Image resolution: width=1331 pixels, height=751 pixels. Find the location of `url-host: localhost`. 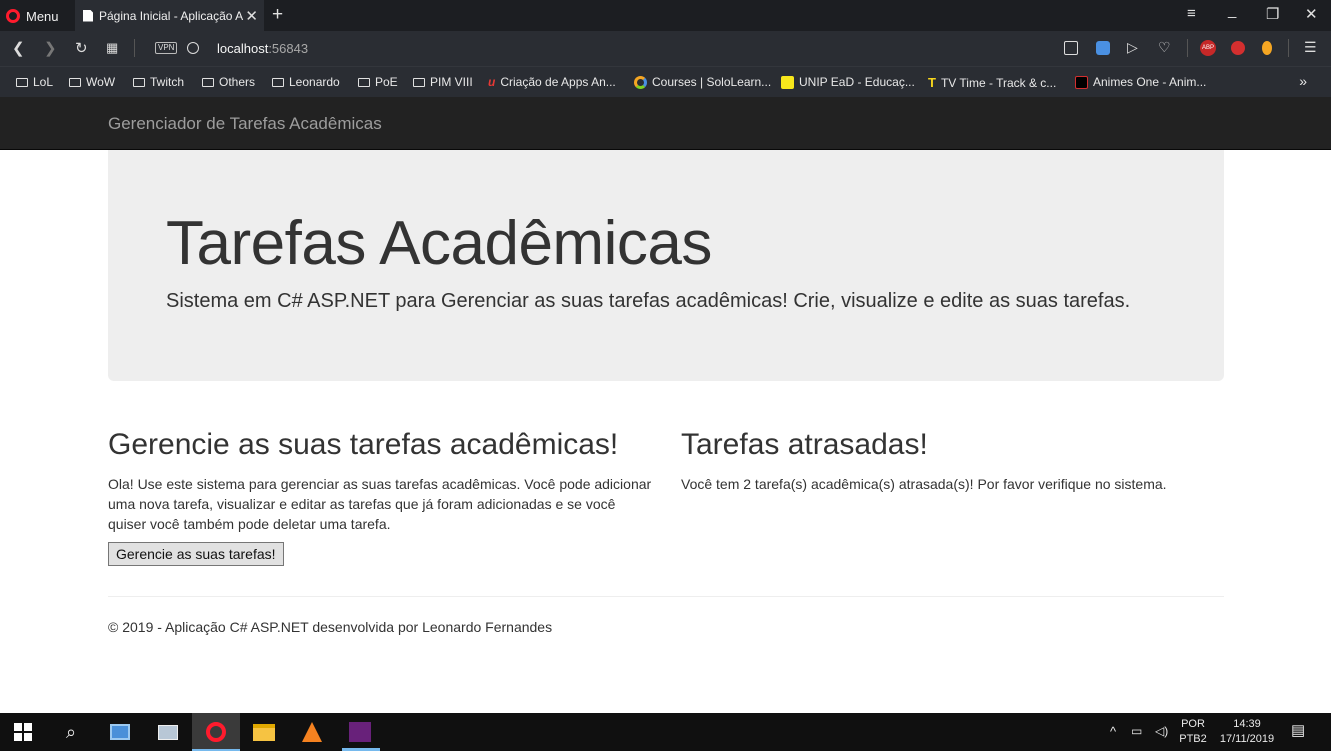

url-host: localhost is located at coordinates (243, 48).